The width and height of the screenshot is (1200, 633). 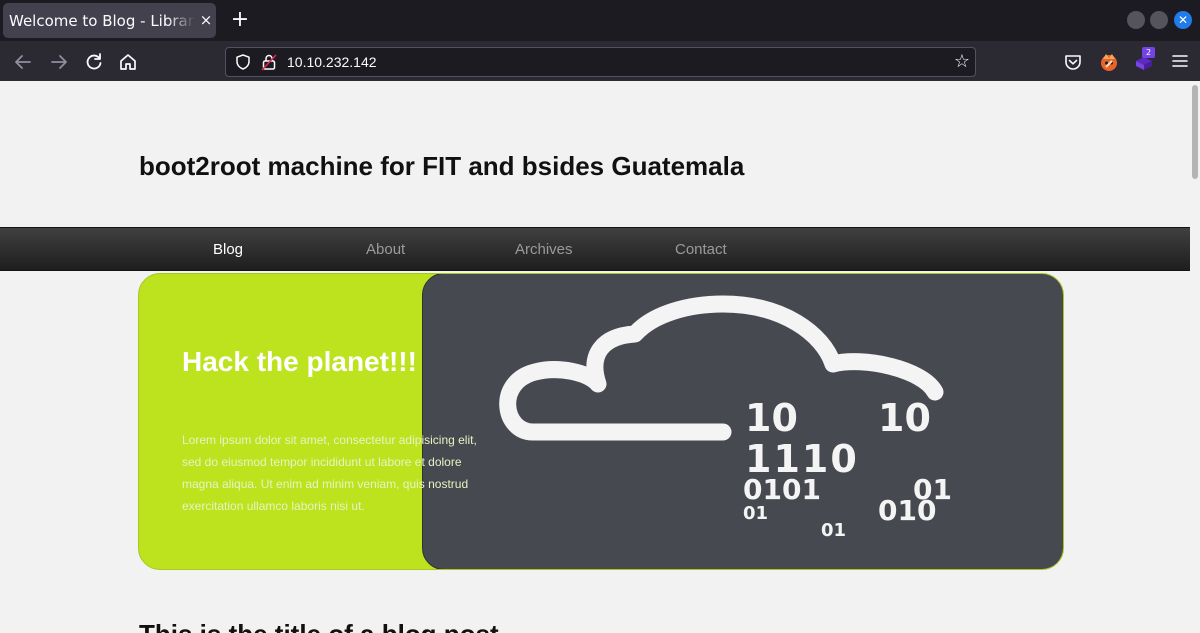 What do you see at coordinates (332, 62) in the screenshot?
I see `url-text: 10.10.232.142` at bounding box center [332, 62].